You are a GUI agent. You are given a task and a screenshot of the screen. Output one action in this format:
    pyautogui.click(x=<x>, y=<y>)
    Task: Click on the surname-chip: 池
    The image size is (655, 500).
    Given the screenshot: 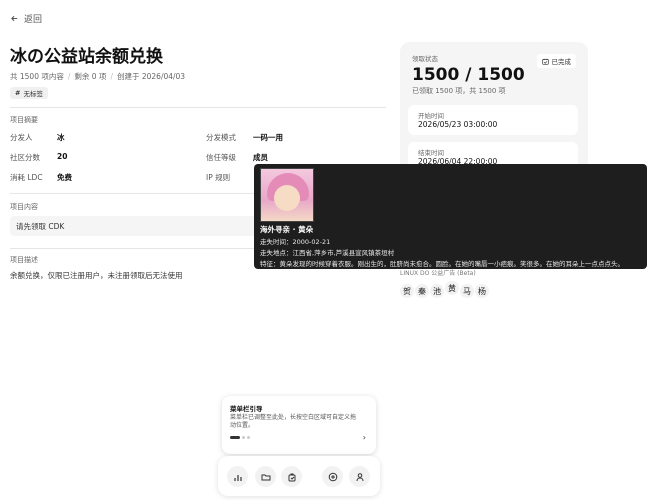 What is the action you would take?
    pyautogui.click(x=437, y=291)
    